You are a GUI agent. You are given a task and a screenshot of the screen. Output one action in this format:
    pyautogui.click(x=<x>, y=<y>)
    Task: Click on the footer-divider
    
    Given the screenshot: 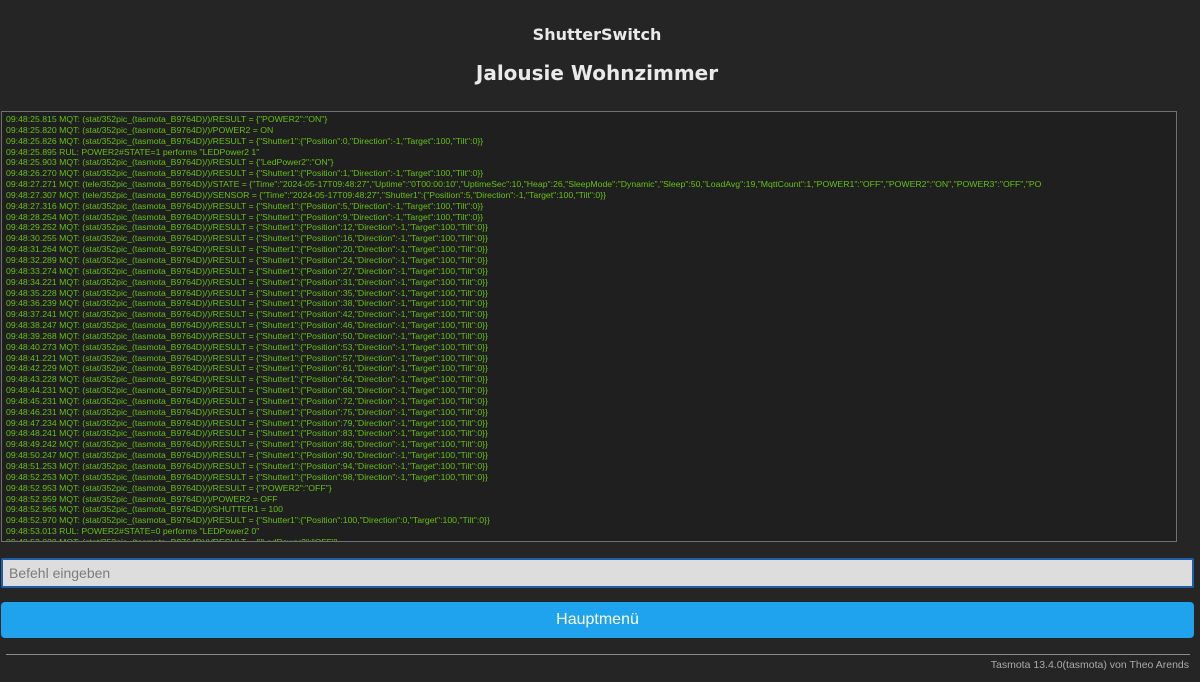 What is the action you would take?
    pyautogui.click(x=598, y=654)
    